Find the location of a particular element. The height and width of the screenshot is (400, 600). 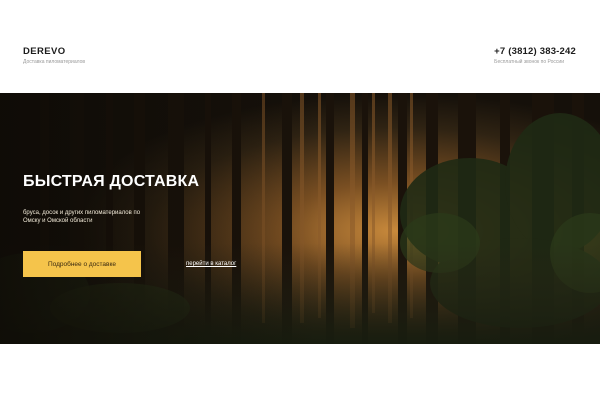

brand: DEREVO Доставка пиломатериалов is located at coordinates (54, 56).